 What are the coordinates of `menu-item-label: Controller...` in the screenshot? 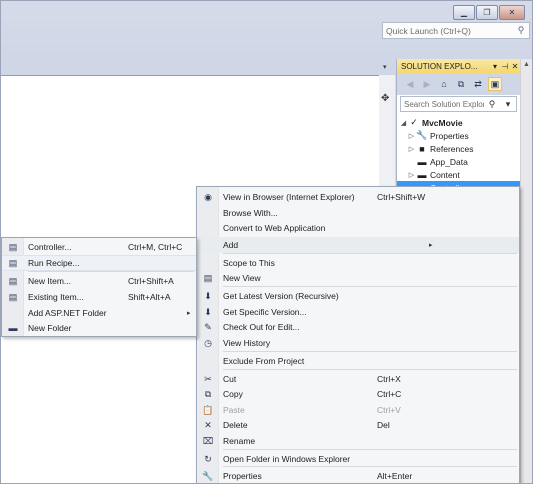 It's located at (50, 247).